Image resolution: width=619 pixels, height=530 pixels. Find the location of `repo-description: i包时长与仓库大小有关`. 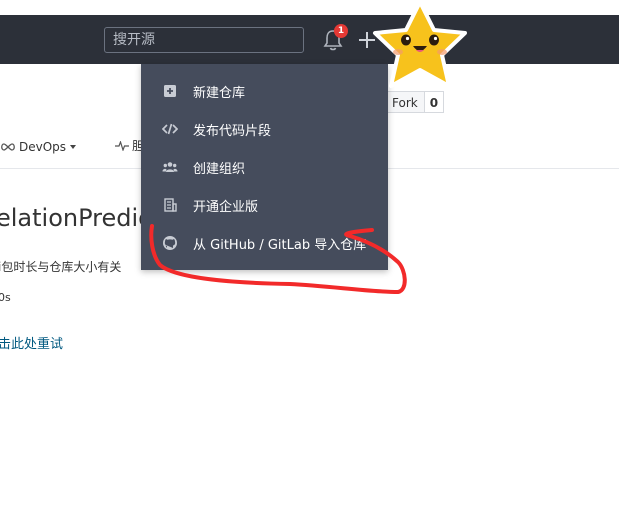

repo-description: i包时长与仓库大小有关 is located at coordinates (61, 267).